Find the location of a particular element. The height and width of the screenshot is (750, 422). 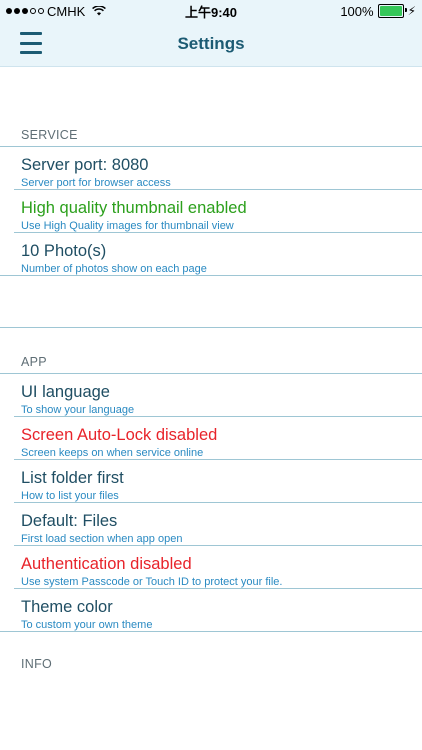

section-header-service: SERVICE is located at coordinates (49, 134).